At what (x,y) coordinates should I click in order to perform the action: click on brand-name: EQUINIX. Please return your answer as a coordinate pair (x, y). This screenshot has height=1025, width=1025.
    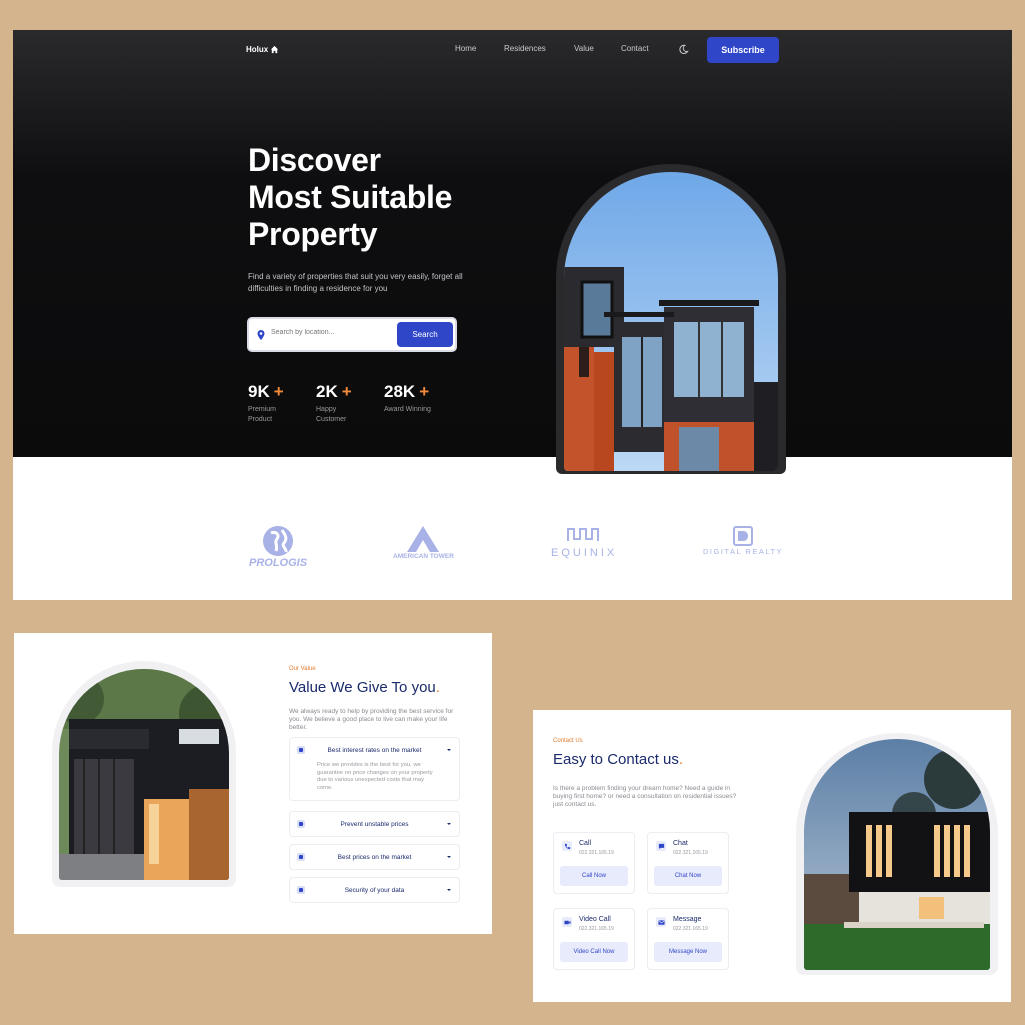
    Looking at the image, I should click on (584, 553).